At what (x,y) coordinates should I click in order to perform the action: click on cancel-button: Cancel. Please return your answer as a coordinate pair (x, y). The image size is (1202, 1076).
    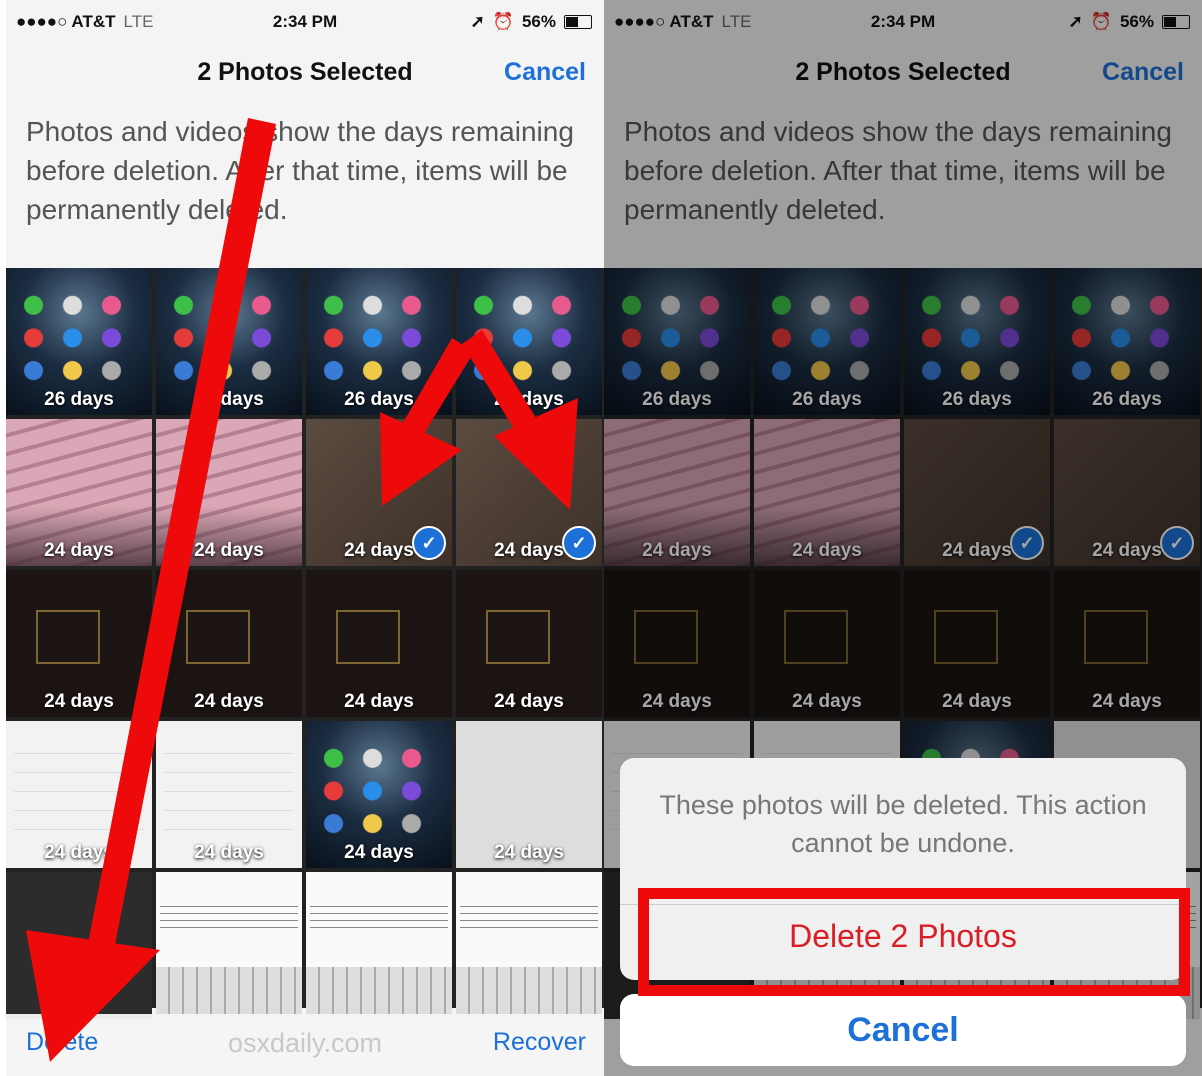
    Looking at the image, I should click on (545, 72).